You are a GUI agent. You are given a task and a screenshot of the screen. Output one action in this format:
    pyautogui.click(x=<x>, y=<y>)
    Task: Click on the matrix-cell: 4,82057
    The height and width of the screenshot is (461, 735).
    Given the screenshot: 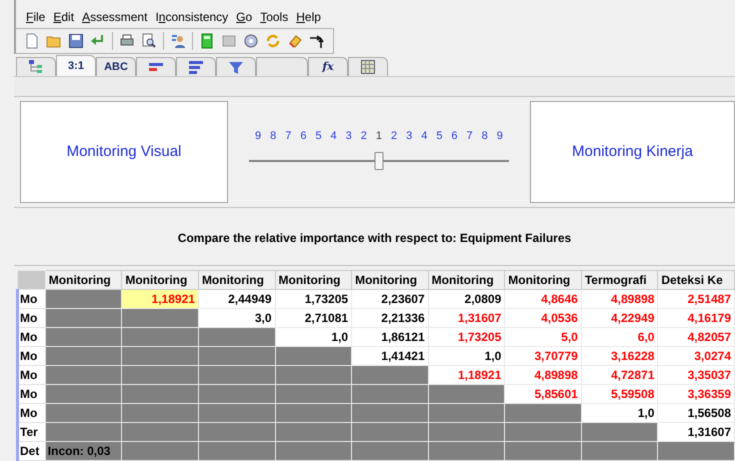 What is the action you would take?
    pyautogui.click(x=696, y=337)
    